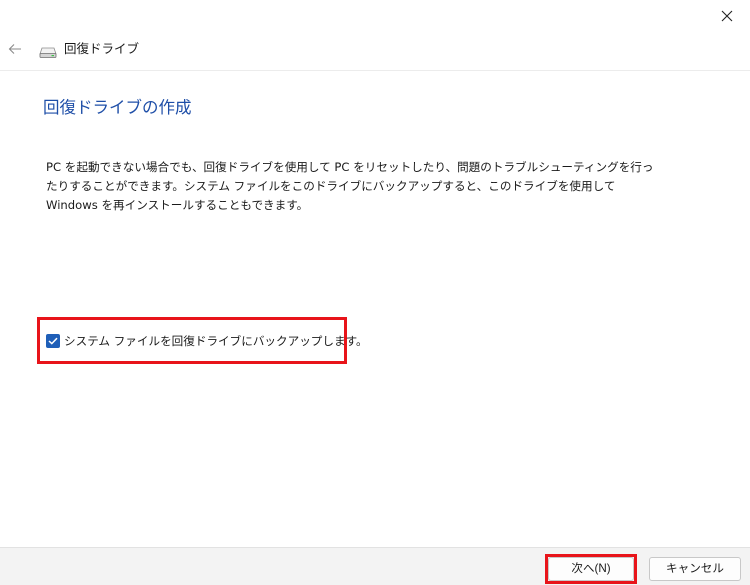  I want to click on navigation-bar: 回復ドライブ, so click(375, 50).